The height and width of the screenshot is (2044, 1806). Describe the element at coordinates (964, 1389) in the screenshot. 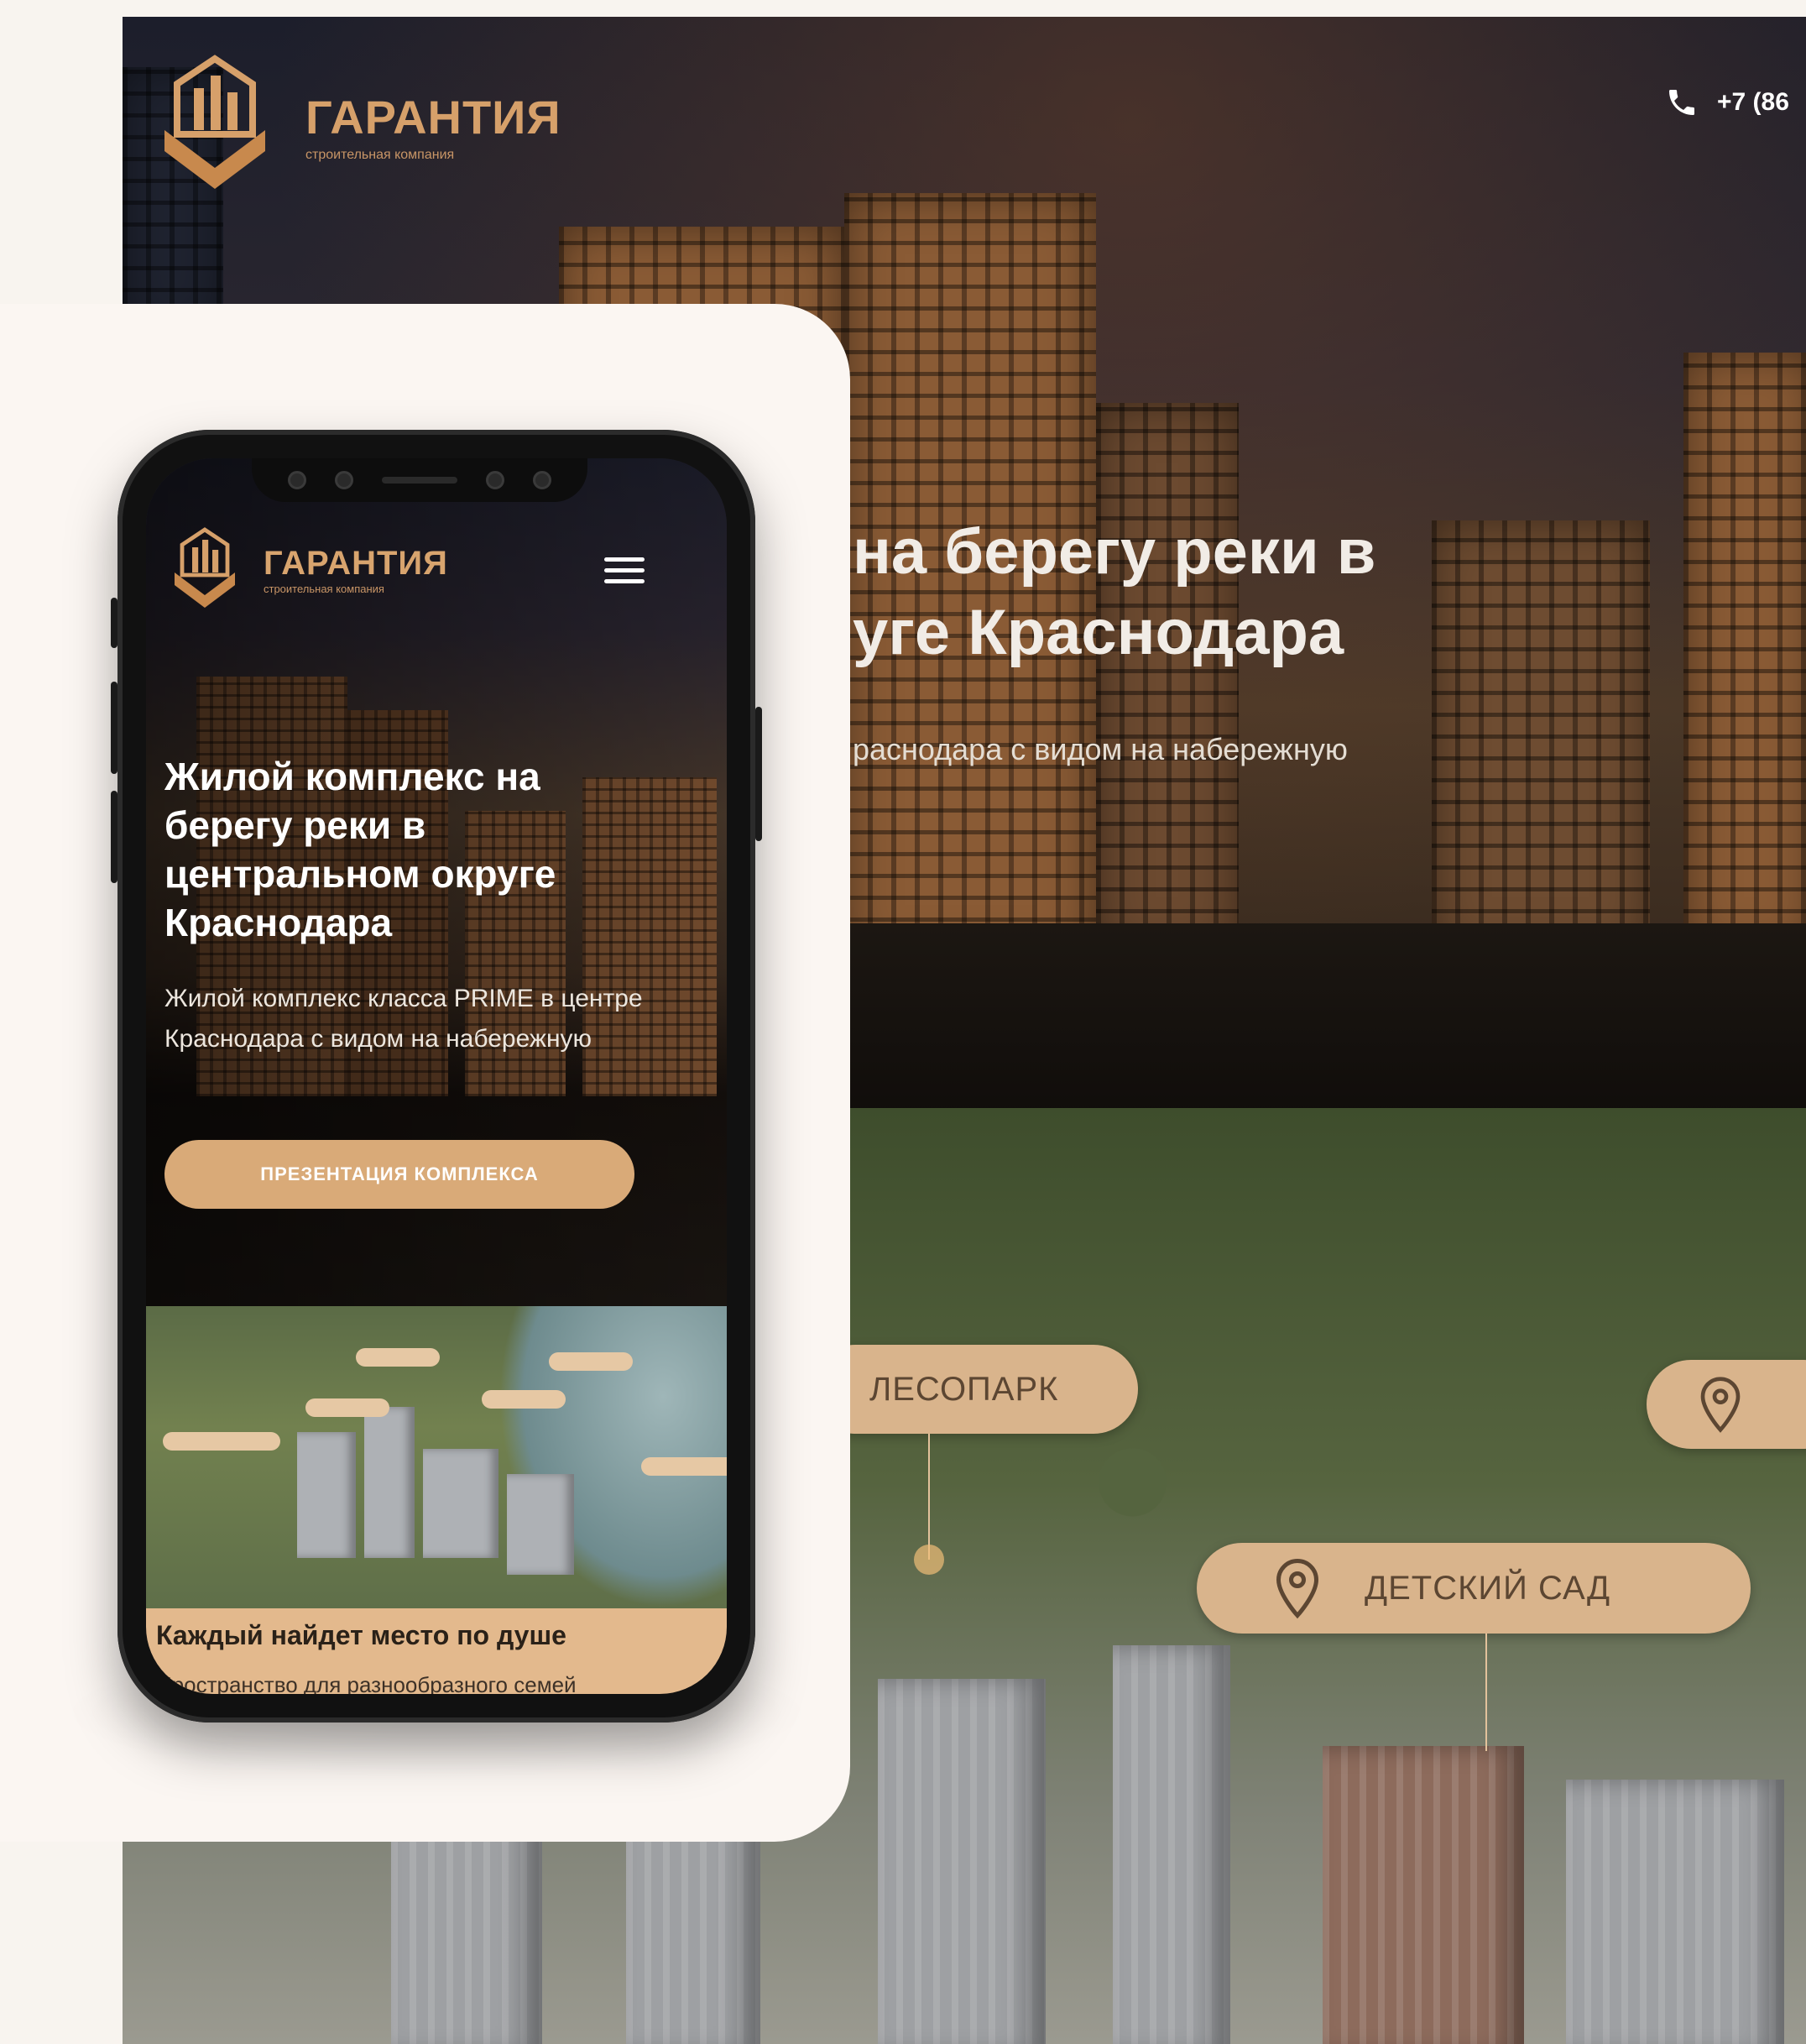

I see `map-label-text: ЛЕСОПАРК` at that location.